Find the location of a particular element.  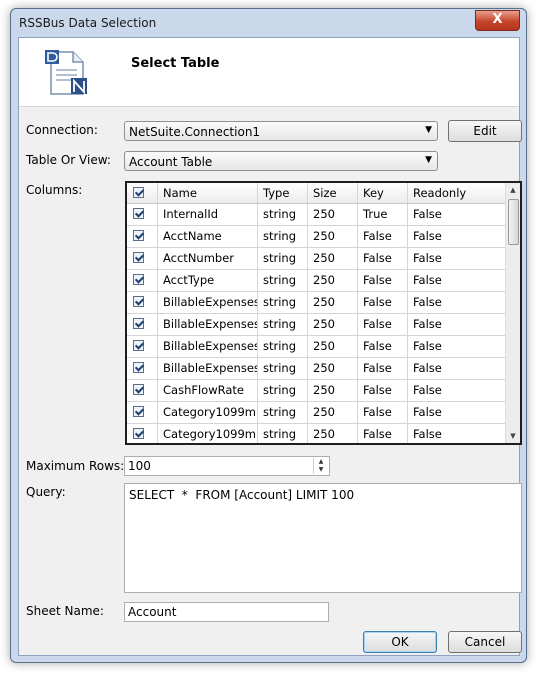

column-header-readonly: Readonly is located at coordinates (457, 193).